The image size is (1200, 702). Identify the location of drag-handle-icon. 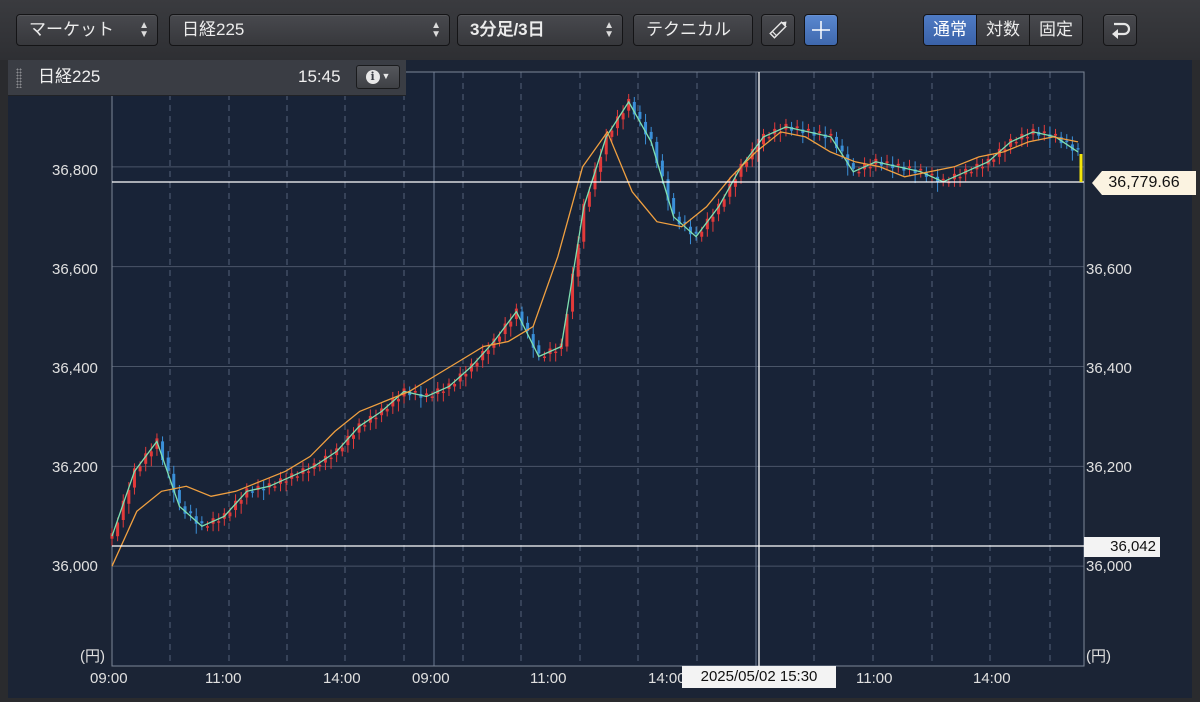
(19, 78).